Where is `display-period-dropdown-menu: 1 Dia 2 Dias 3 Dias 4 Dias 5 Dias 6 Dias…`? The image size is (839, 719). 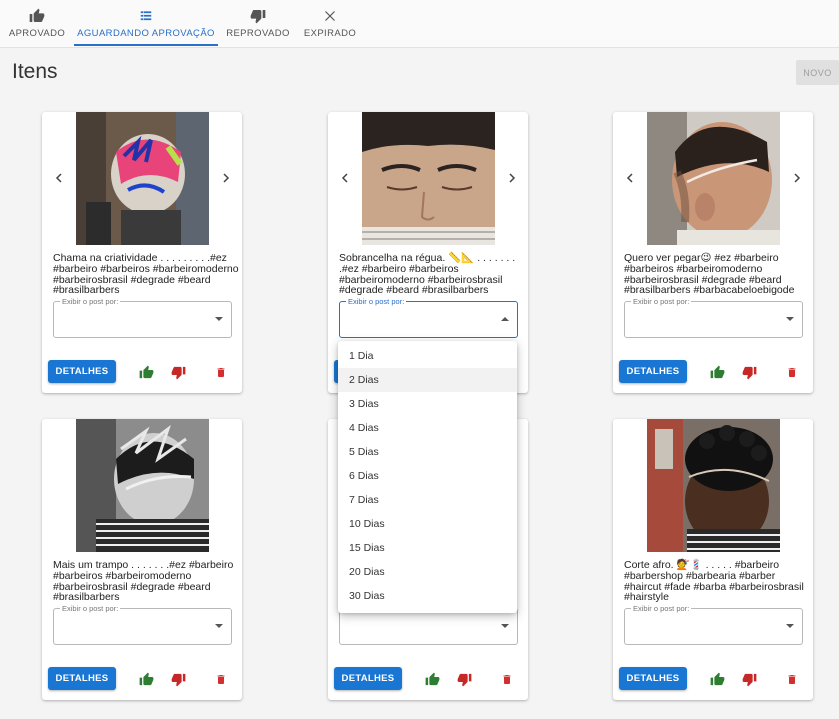 display-period-dropdown-menu: 1 Dia 2 Dias 3 Dias 4 Dias 5 Dias 6 Dias… is located at coordinates (427, 477).